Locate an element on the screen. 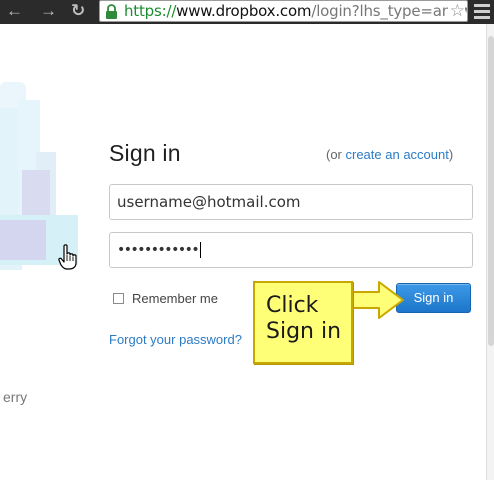 The image size is (494, 480). bookmark-star-icon: ☆ is located at coordinates (456, 11).